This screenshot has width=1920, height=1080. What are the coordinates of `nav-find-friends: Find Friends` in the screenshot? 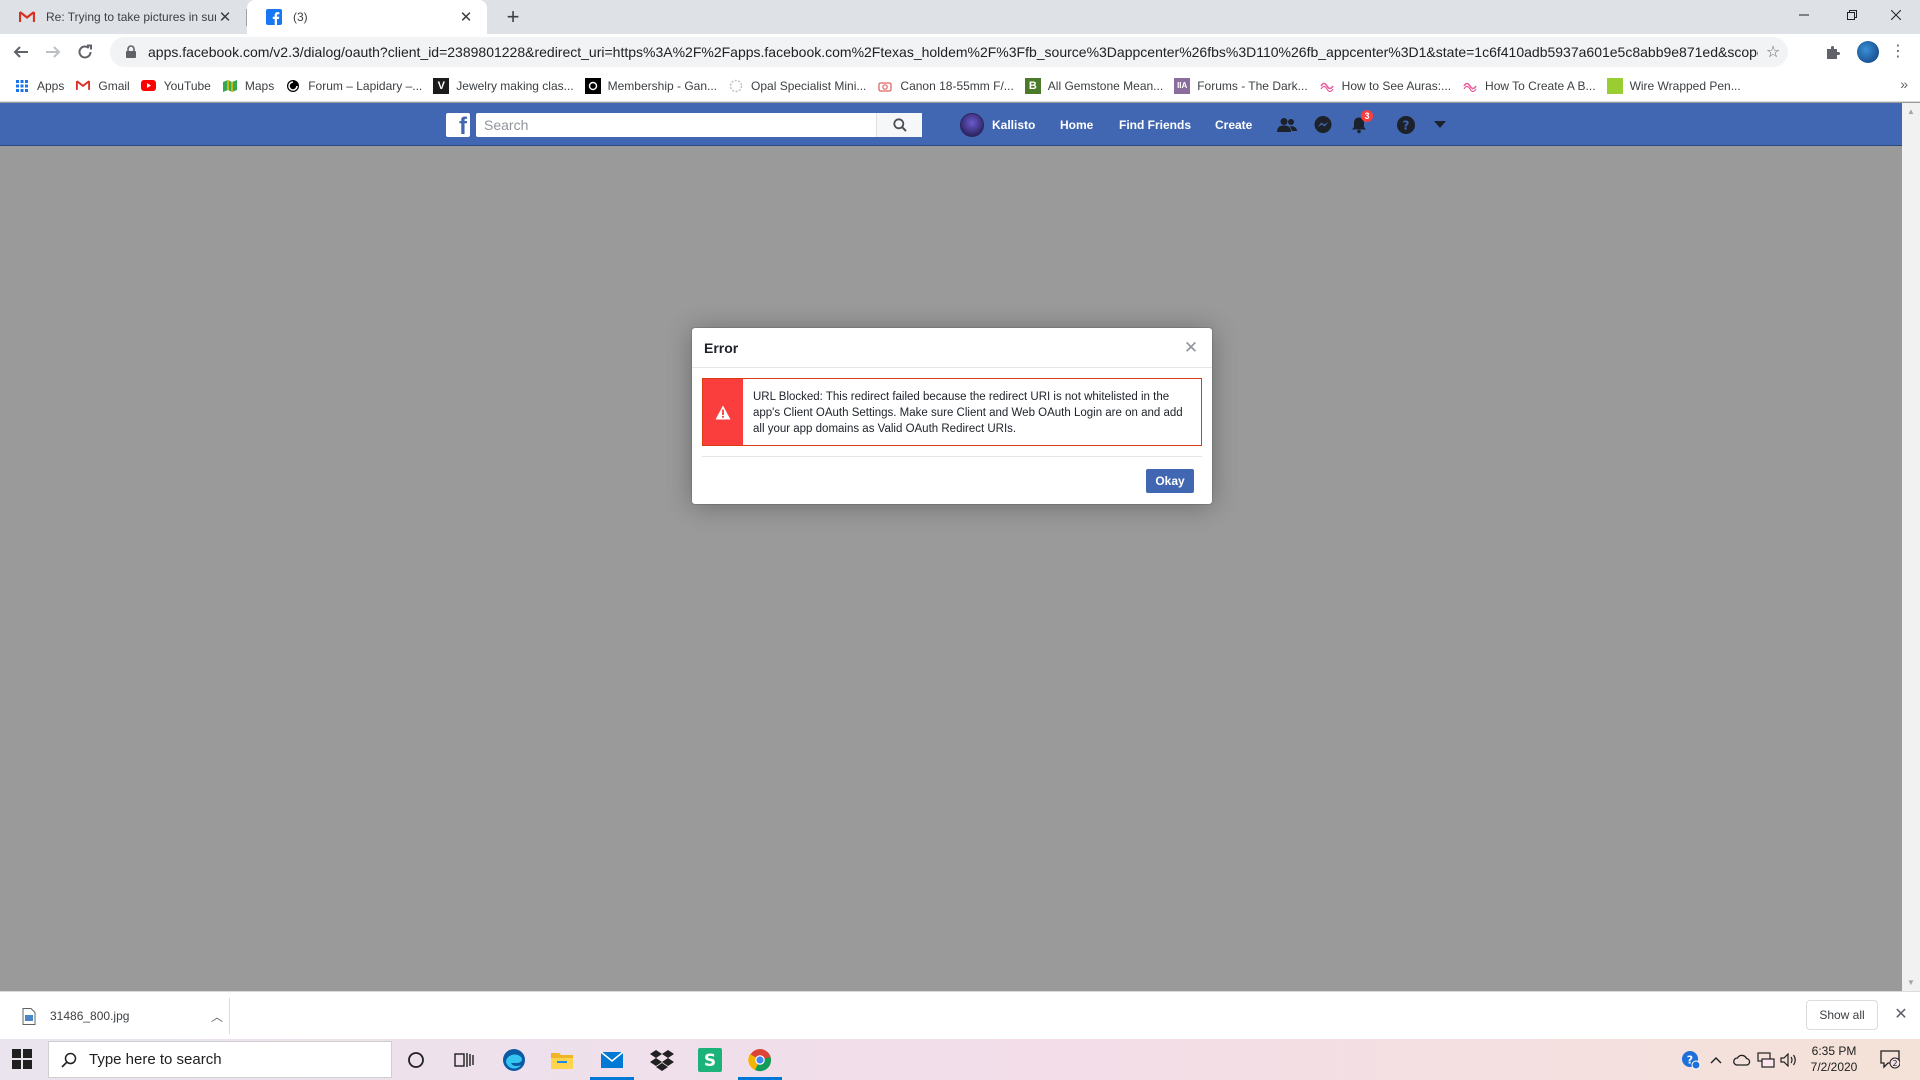 It's located at (1155, 125).